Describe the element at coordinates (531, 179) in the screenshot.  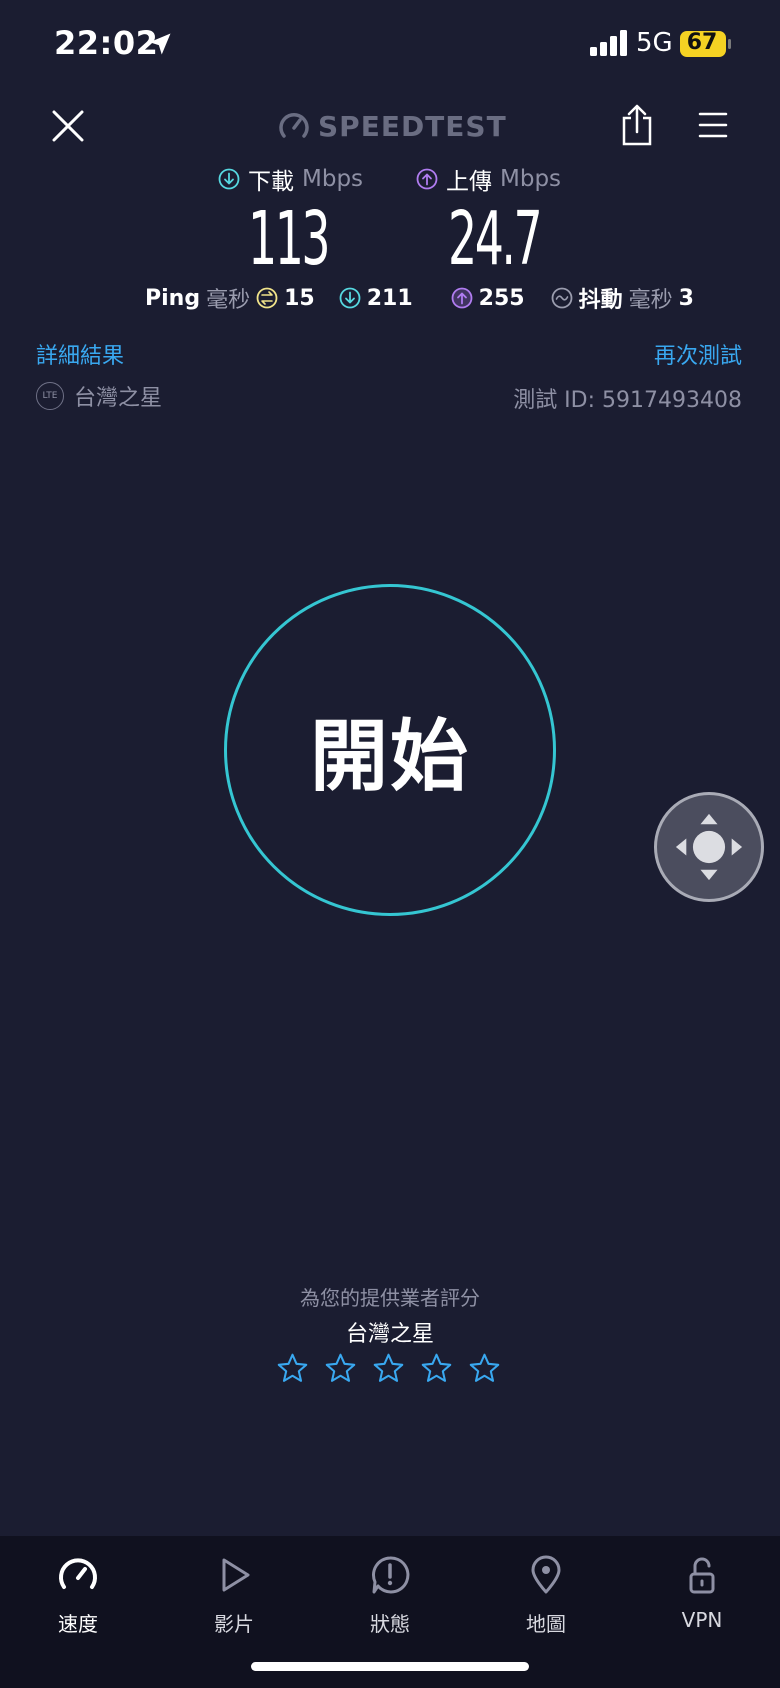
I see `upload-unit: Mbps` at that location.